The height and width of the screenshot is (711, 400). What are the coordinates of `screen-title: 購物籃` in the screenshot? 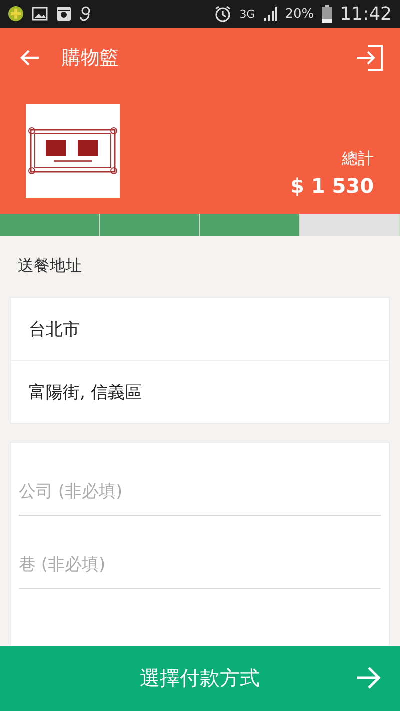 It's located at (91, 58).